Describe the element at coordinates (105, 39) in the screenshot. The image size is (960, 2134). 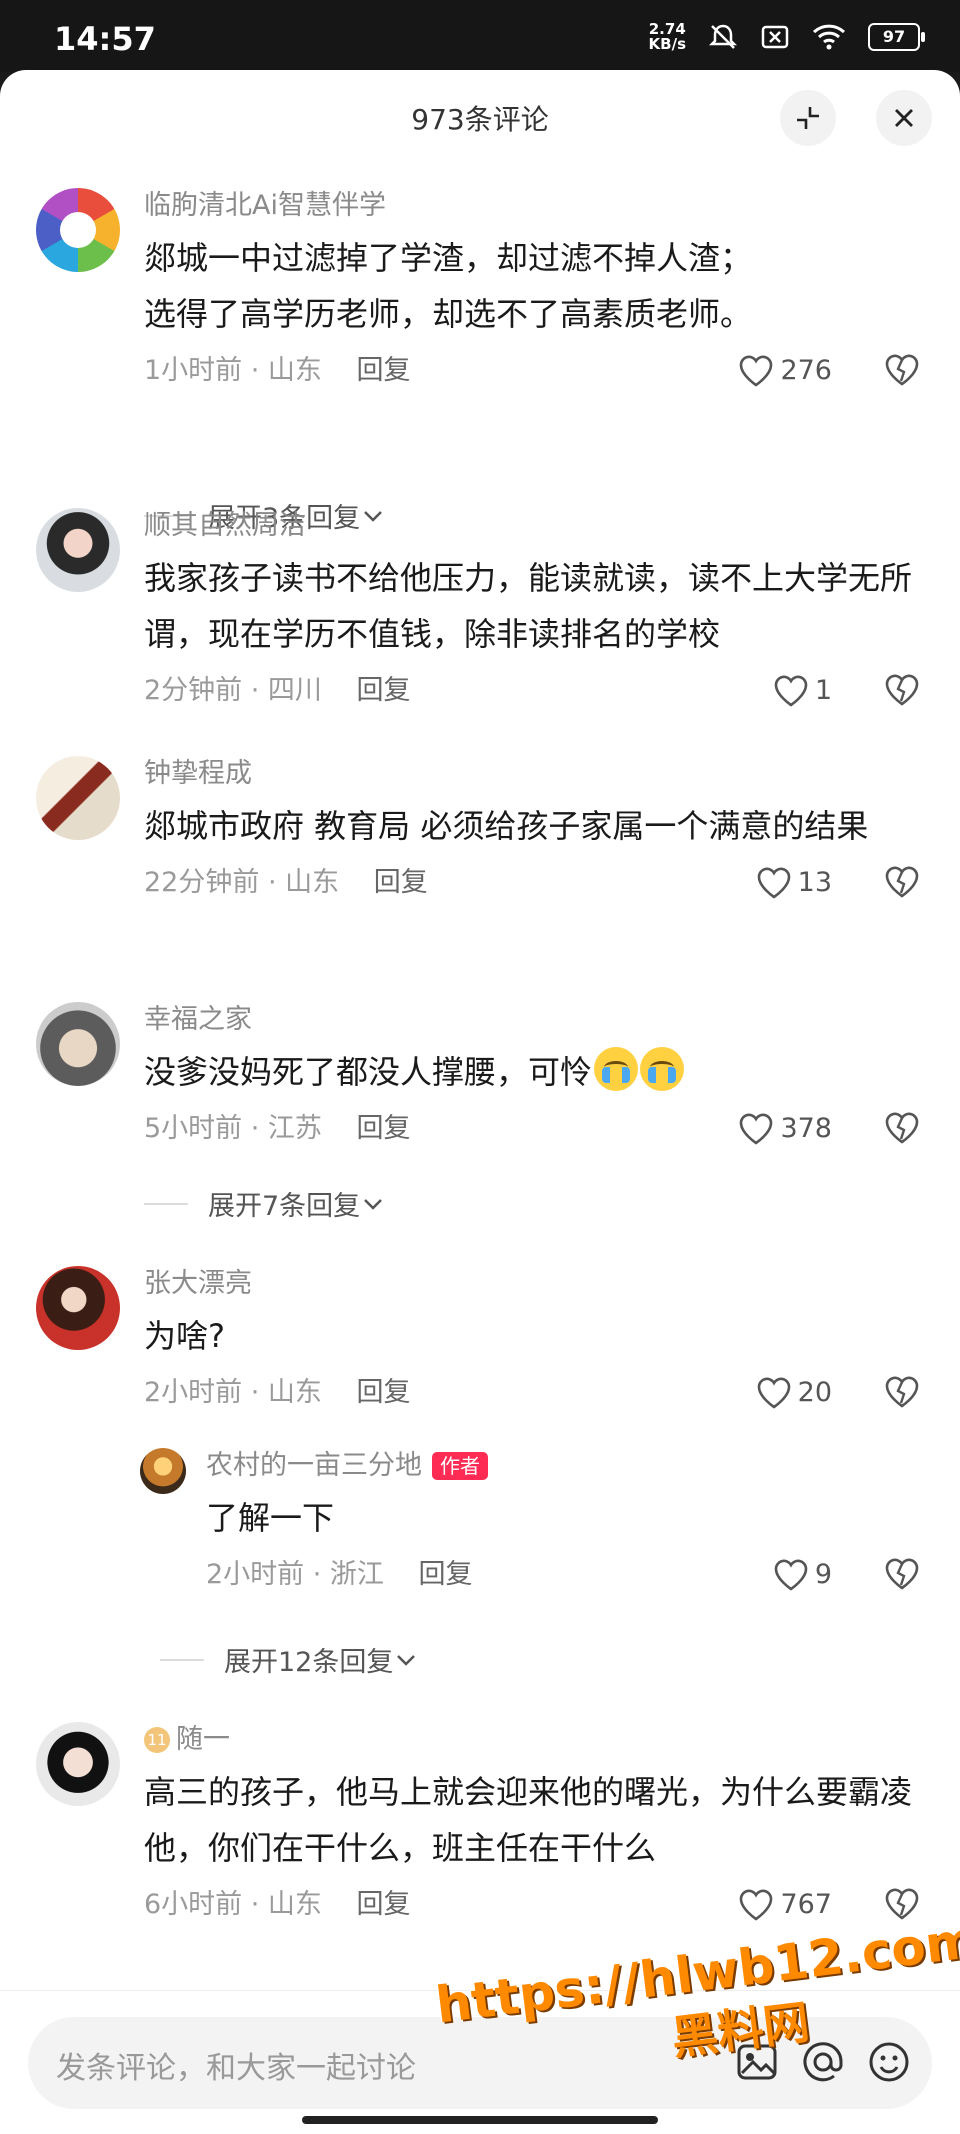
I see `status-time: 14:57` at that location.